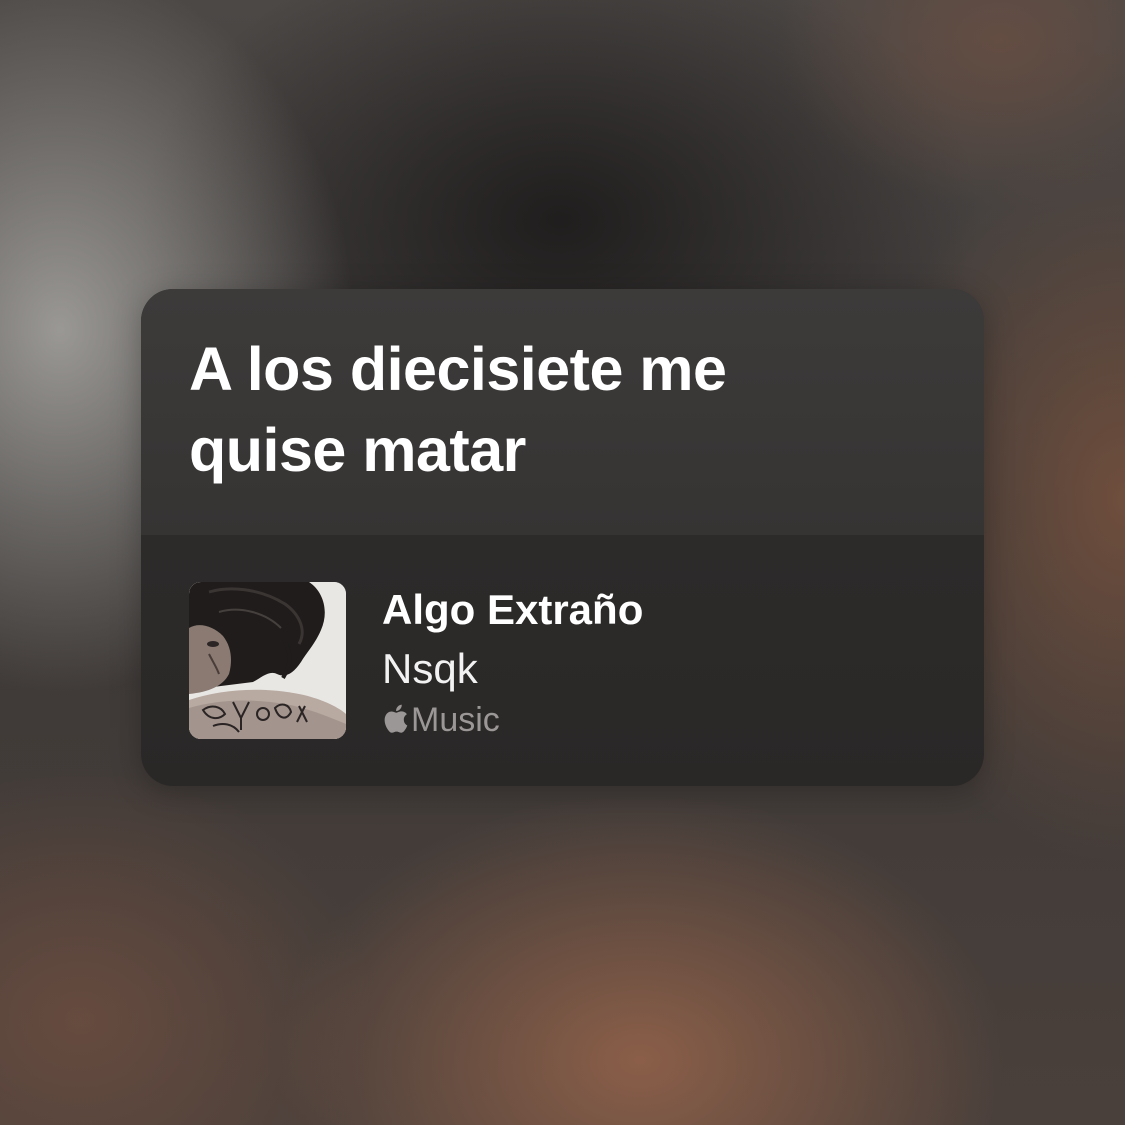  Describe the element at coordinates (512, 610) in the screenshot. I see `song-title: Algo Extraño` at that location.